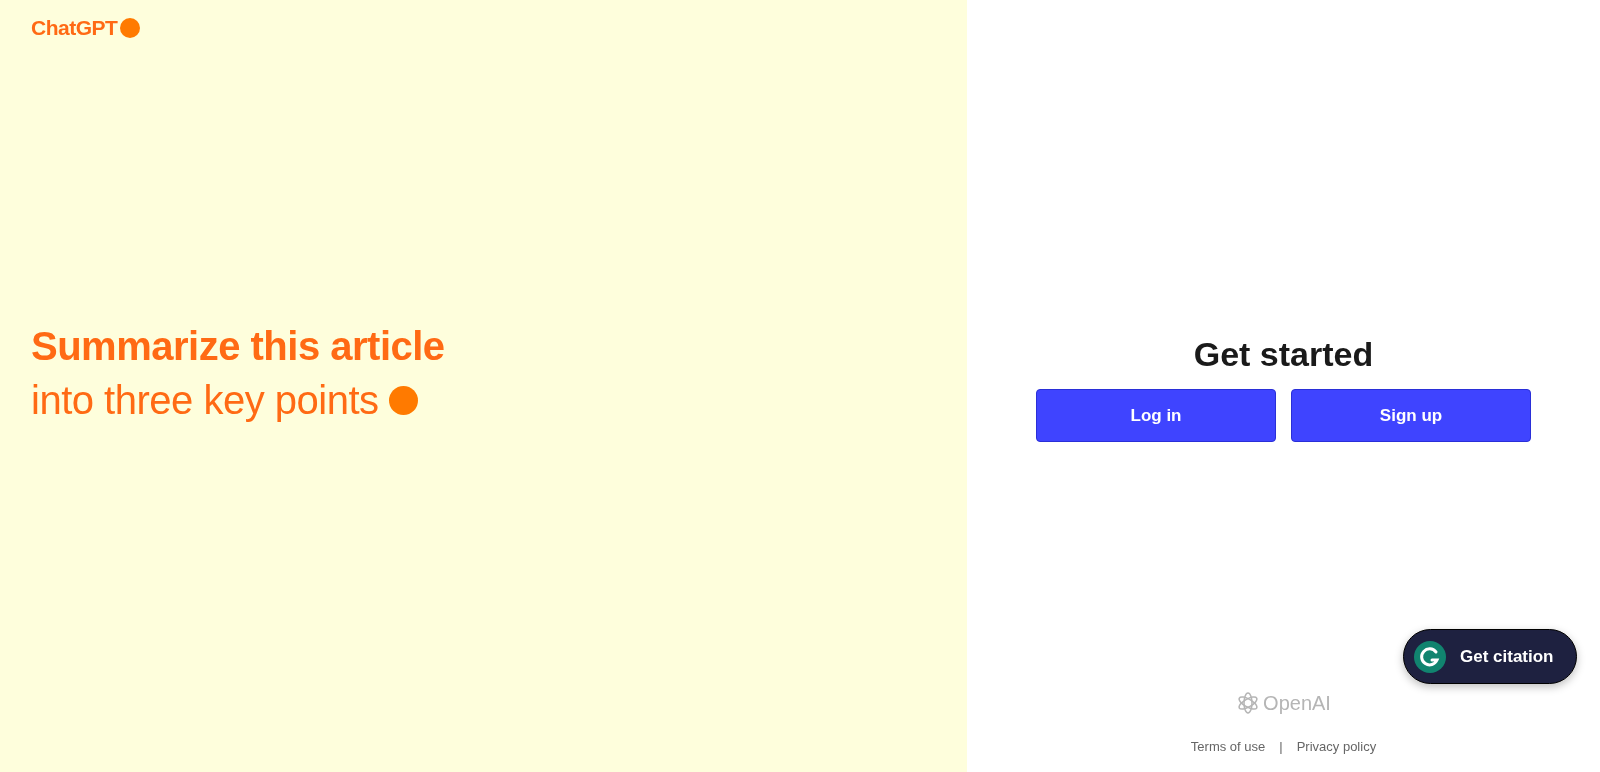  I want to click on footer-link: Privacy policy, so click(1336, 746).